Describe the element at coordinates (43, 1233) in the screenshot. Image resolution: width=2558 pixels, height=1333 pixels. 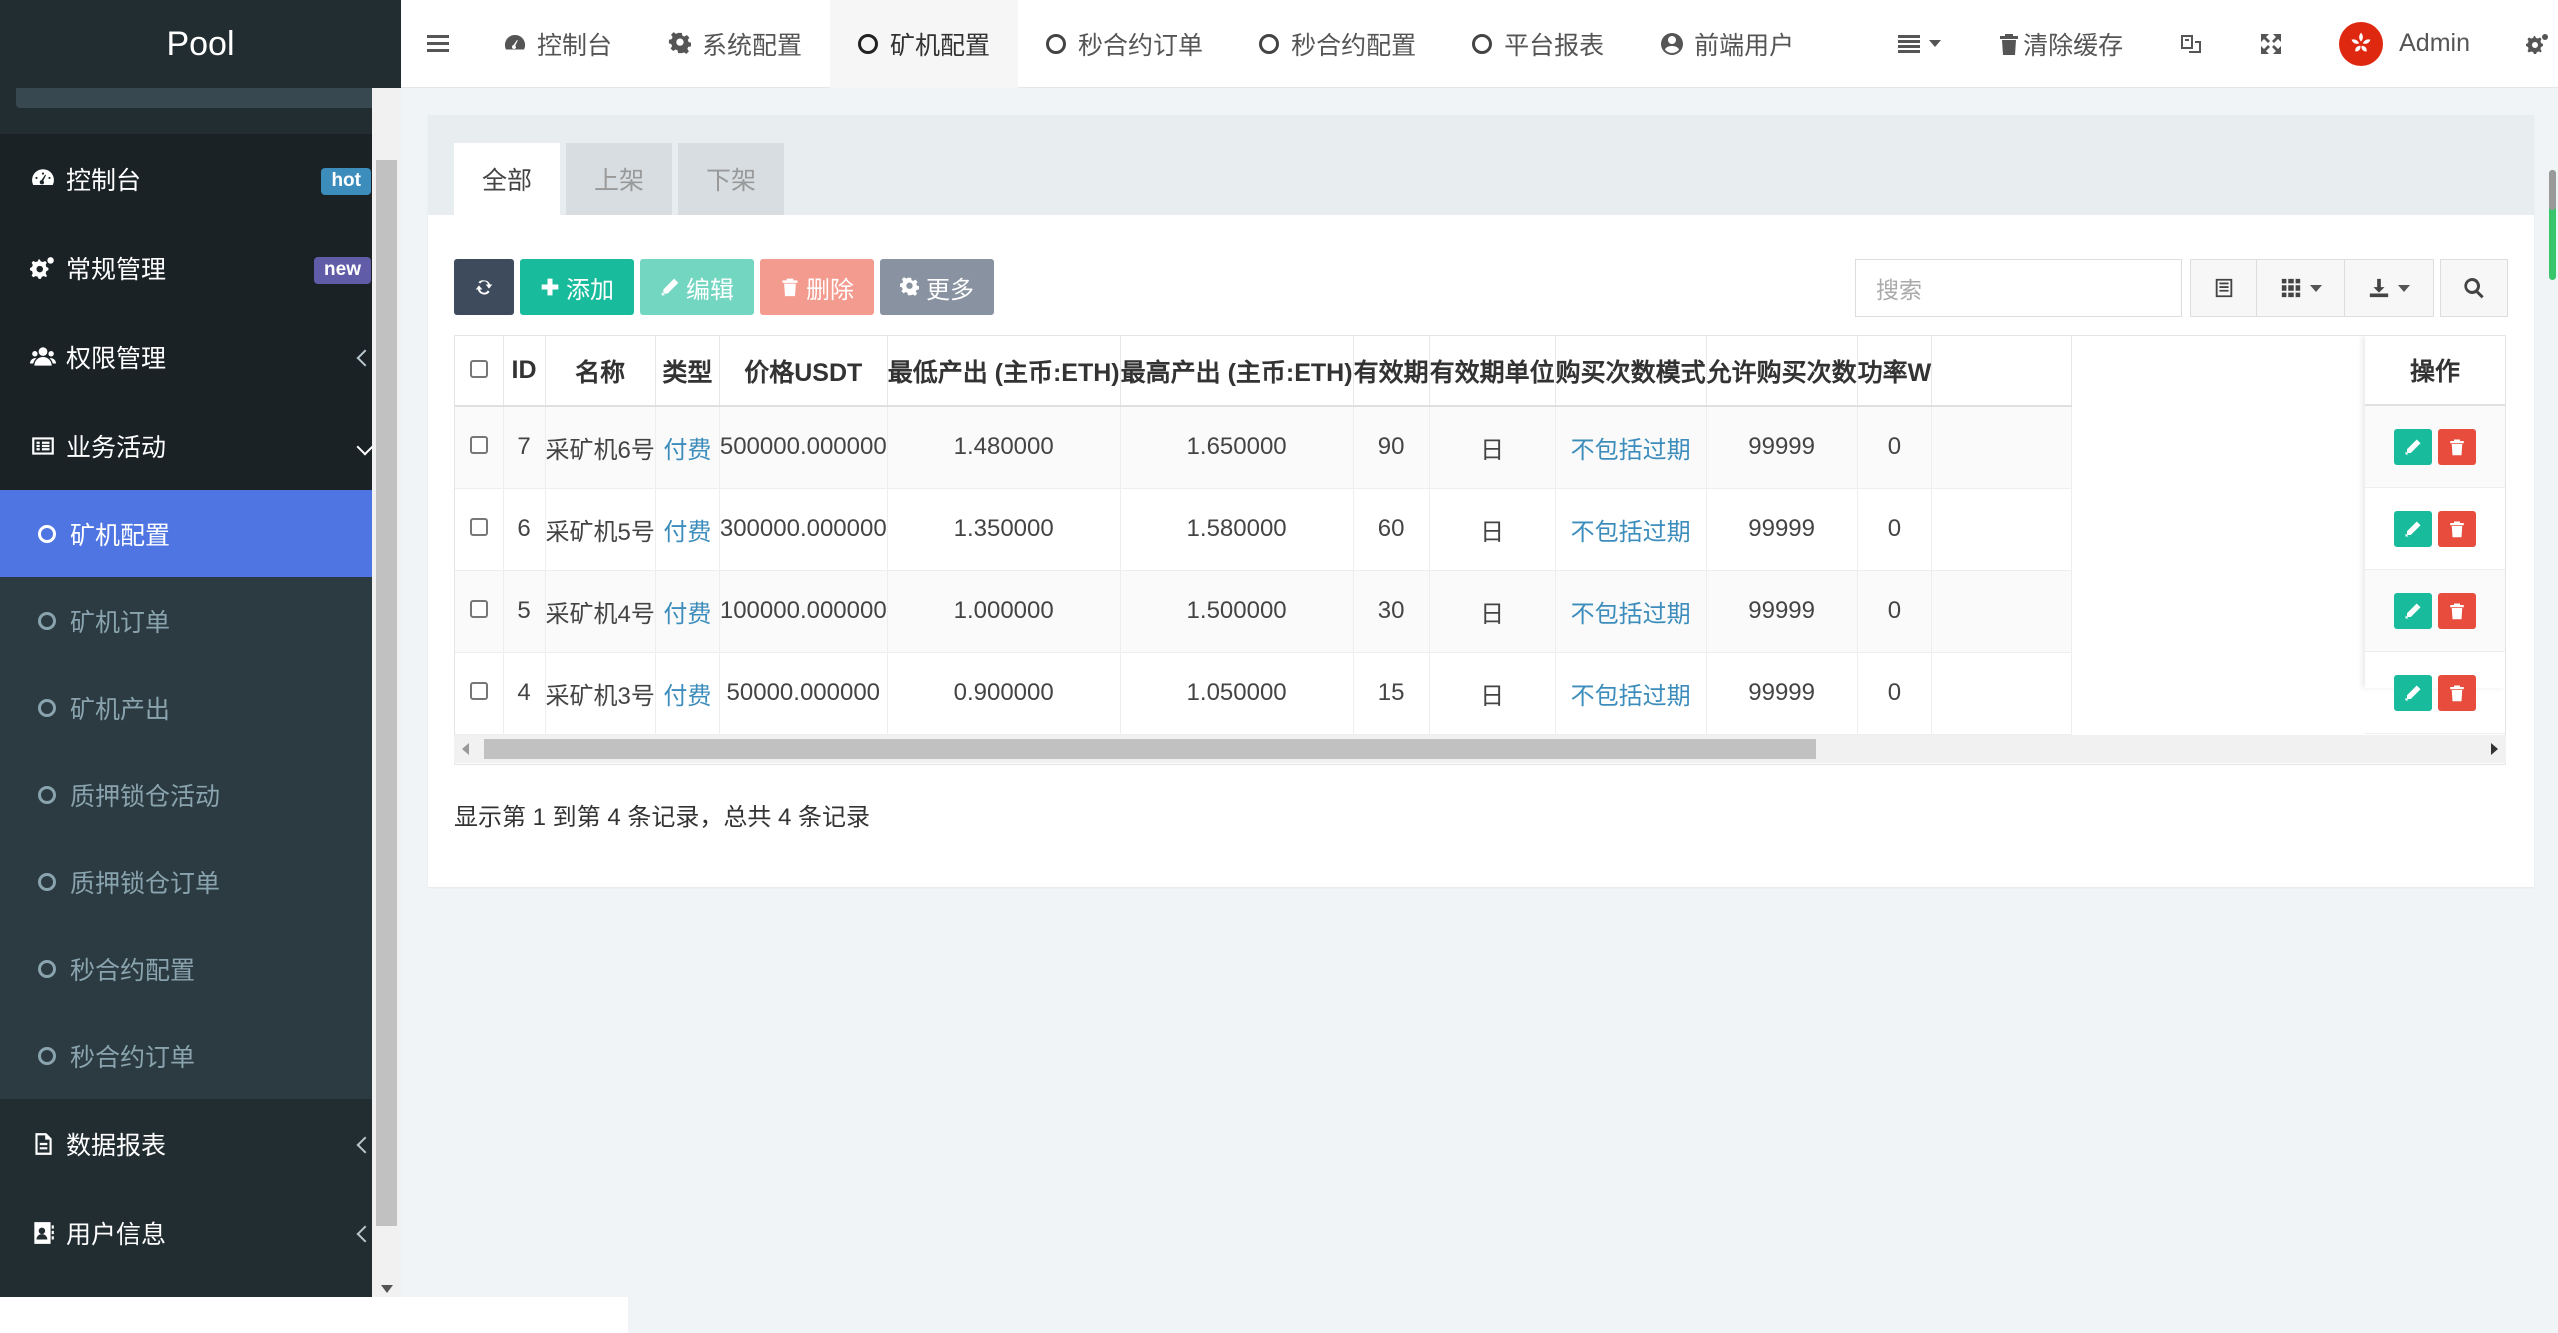
I see `address-book-icon` at that location.